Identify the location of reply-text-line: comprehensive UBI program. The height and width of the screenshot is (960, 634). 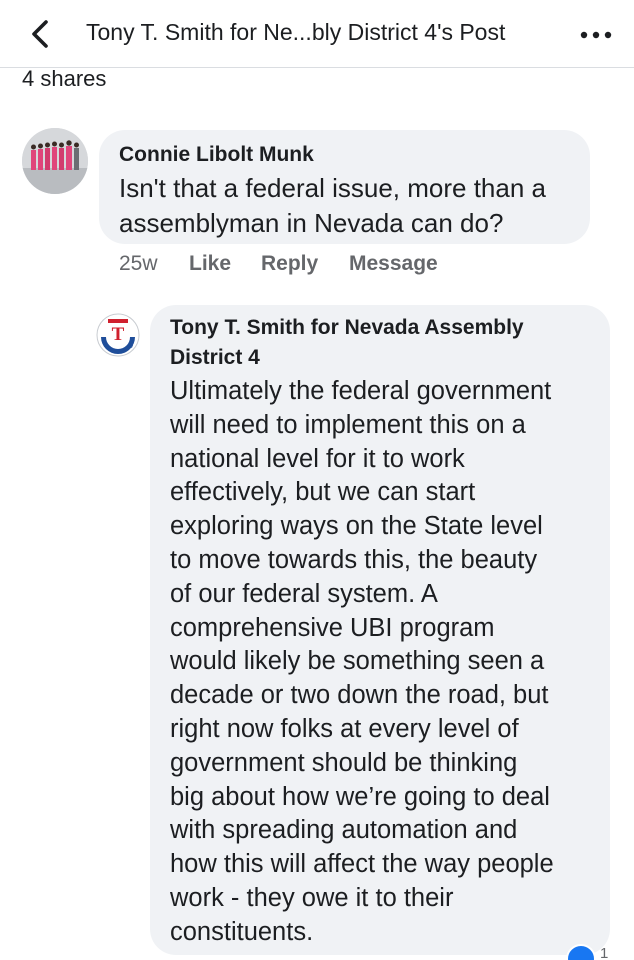
(332, 627).